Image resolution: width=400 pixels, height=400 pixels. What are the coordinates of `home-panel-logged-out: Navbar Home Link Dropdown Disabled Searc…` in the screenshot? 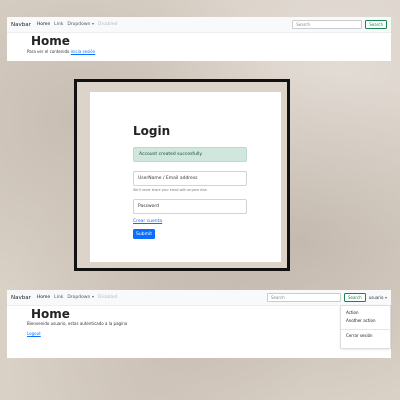 It's located at (199, 39).